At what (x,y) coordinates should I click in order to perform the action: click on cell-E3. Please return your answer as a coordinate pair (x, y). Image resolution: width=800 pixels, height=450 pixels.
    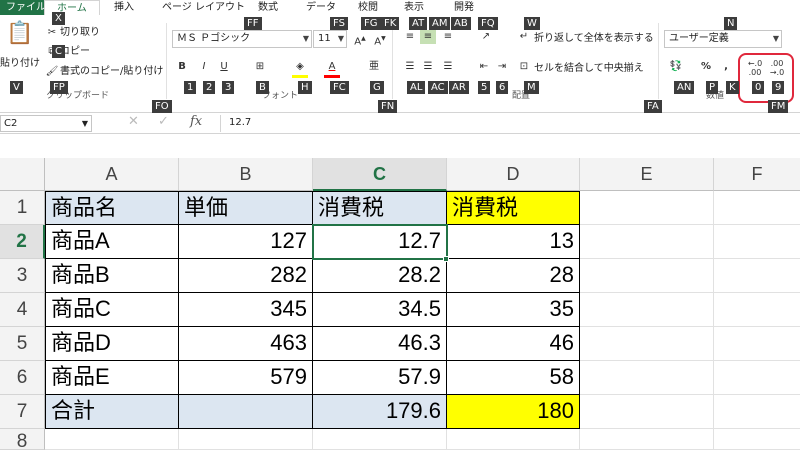
    Looking at the image, I should click on (647, 276).